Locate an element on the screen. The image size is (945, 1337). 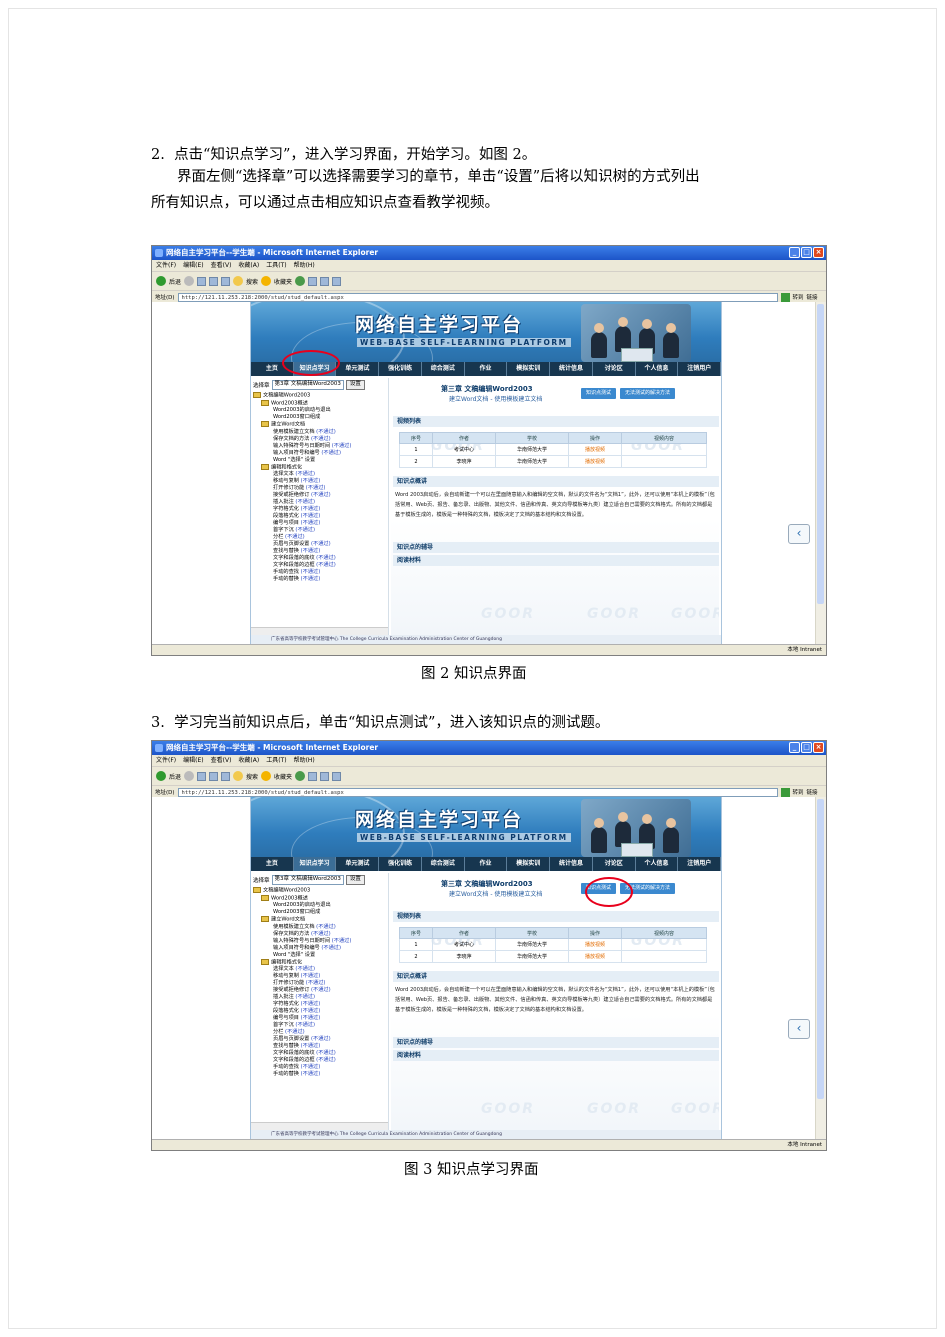
tree-item: 编辑和格式化 is located at coordinates (319, 962).